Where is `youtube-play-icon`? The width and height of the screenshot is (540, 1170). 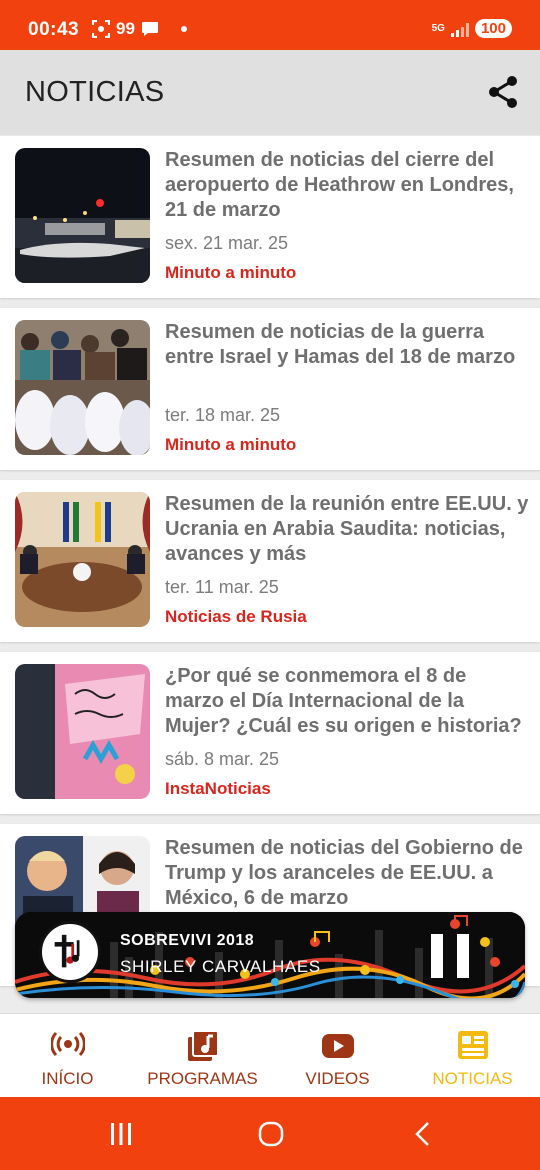 youtube-play-icon is located at coordinates (337, 1046).